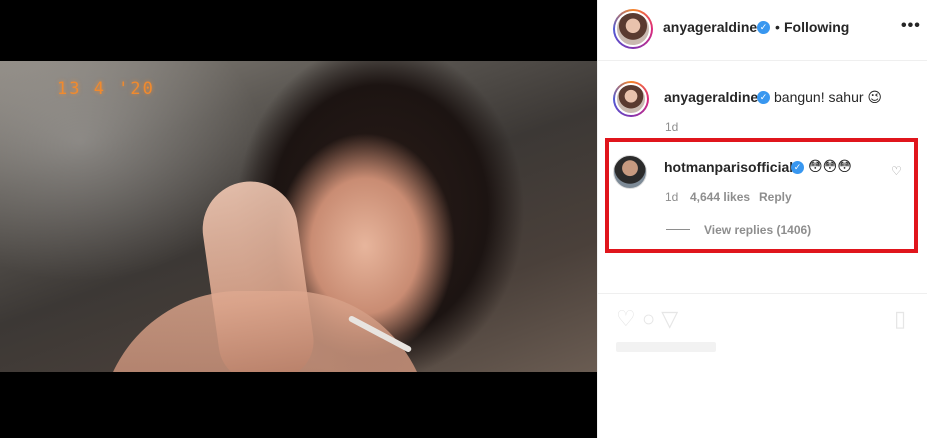  I want to click on comment-text: 😳😳😳, so click(830, 166).